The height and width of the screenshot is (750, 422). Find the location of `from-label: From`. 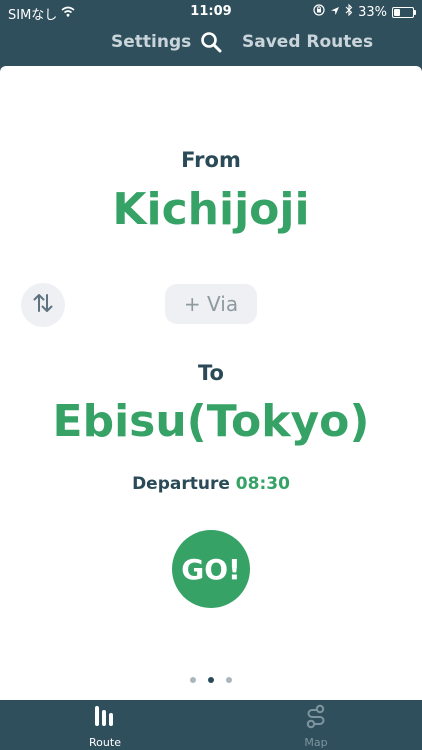

from-label: From is located at coordinates (211, 160).